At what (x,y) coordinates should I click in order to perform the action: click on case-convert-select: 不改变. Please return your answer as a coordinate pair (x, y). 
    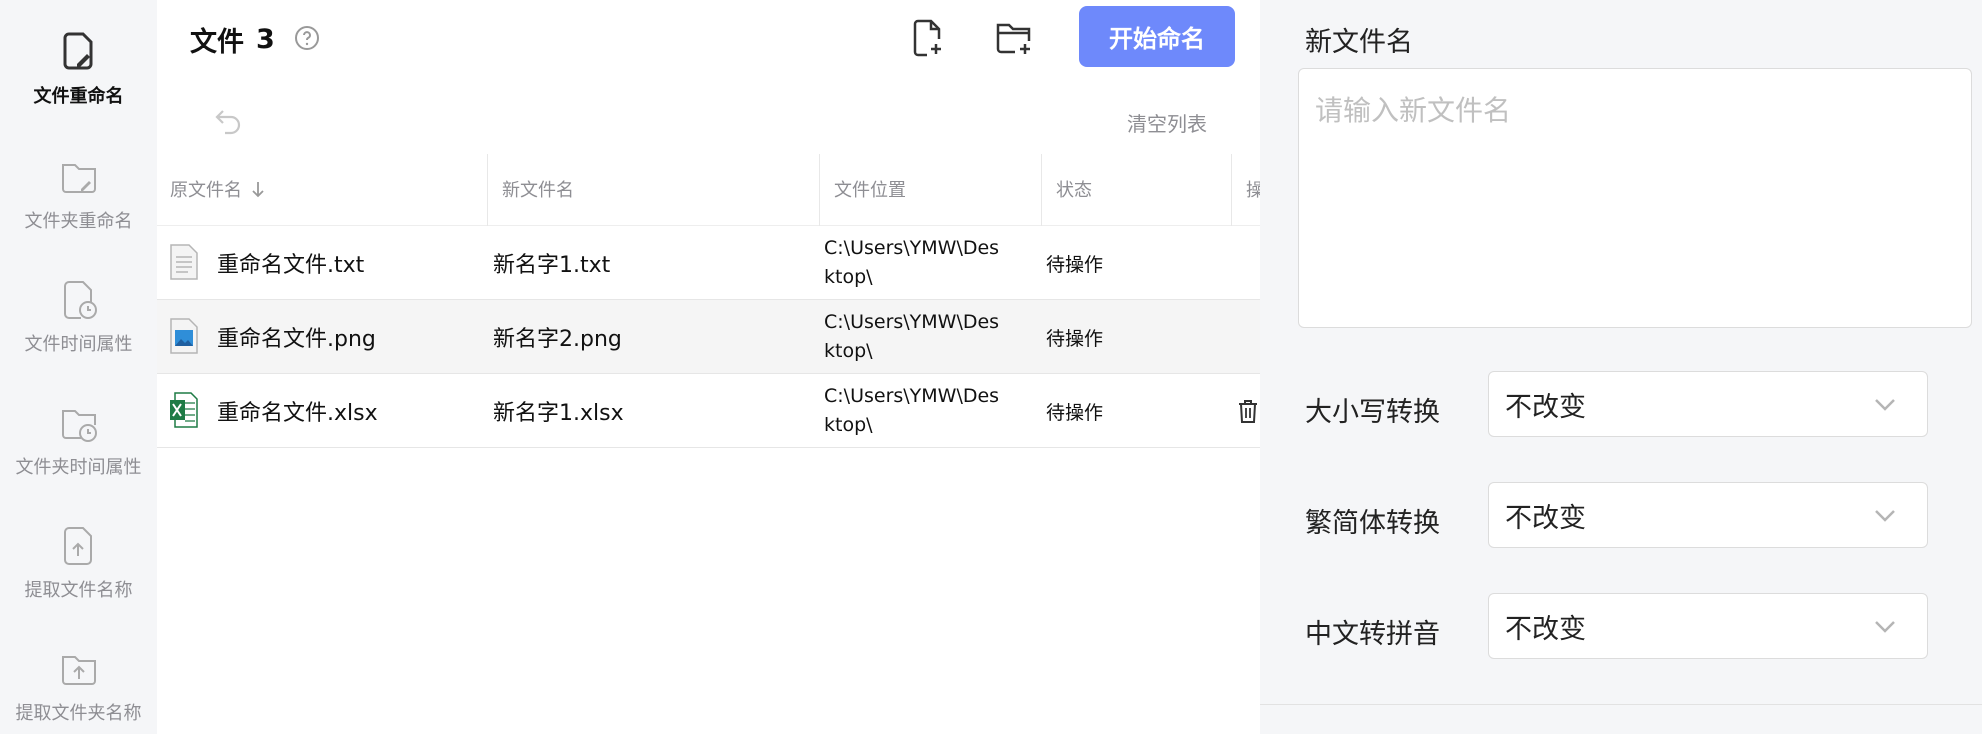
    Looking at the image, I should click on (1708, 404).